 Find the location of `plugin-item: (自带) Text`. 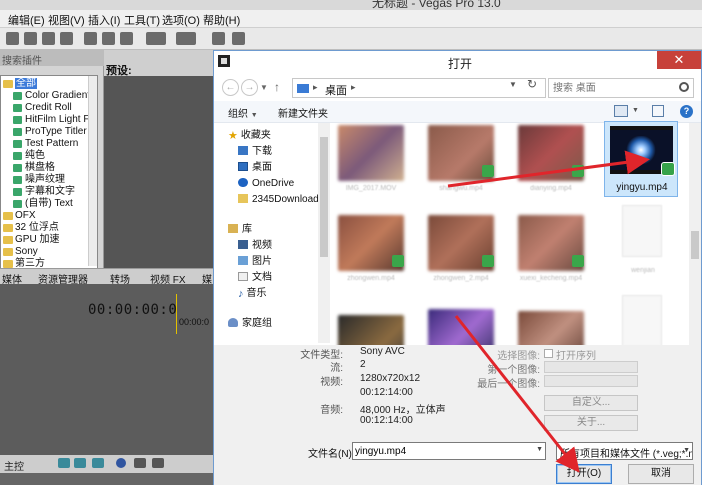

plugin-item: (自带) Text is located at coordinates (43, 204).